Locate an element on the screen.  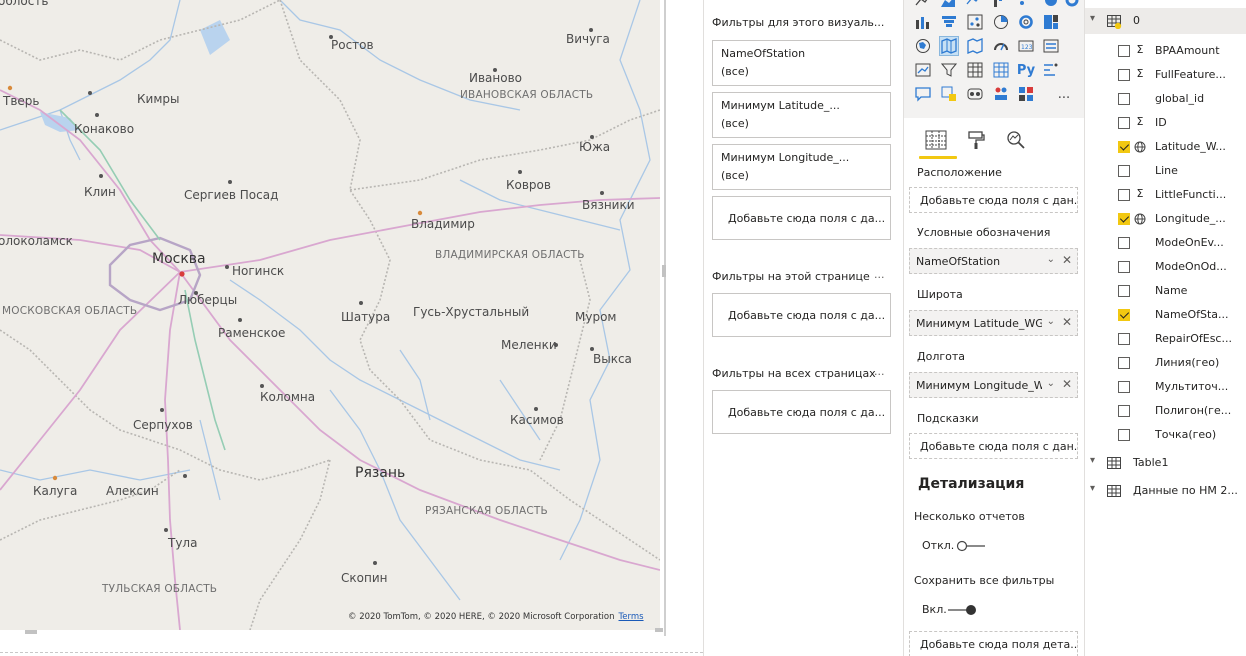
column-chart-icon is located at coordinates (923, 22).